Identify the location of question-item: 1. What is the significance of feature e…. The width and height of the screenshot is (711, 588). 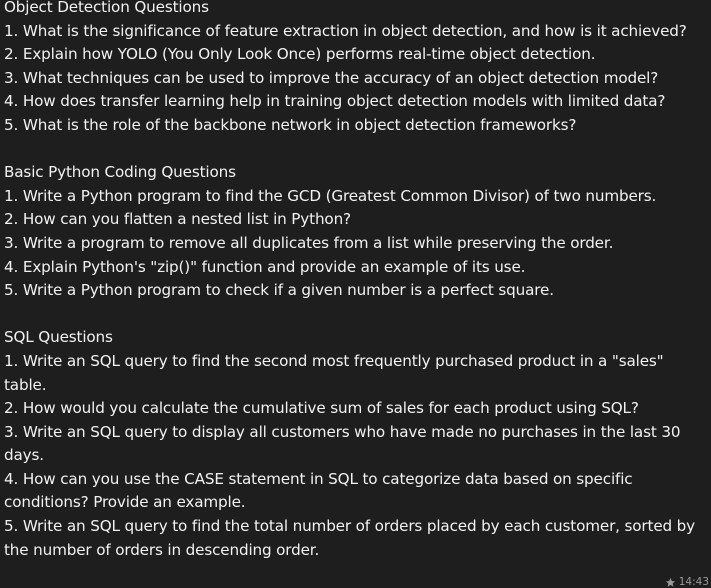
(345, 30).